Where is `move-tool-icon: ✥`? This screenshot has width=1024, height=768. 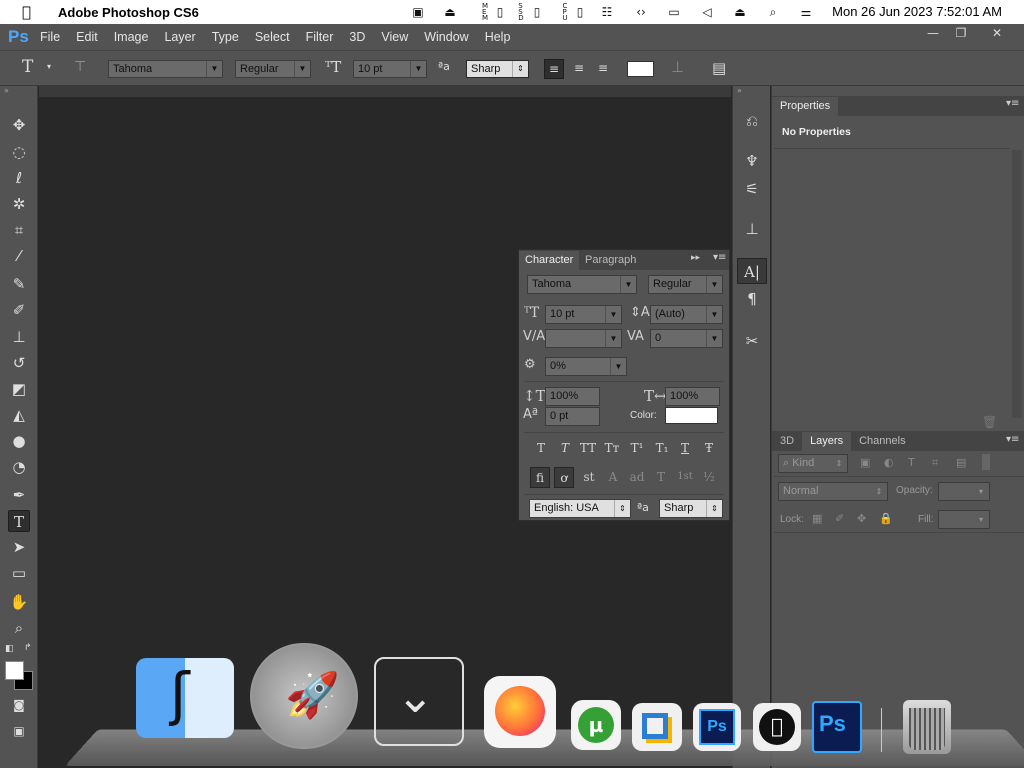
move-tool-icon: ✥ is located at coordinates (19, 125).